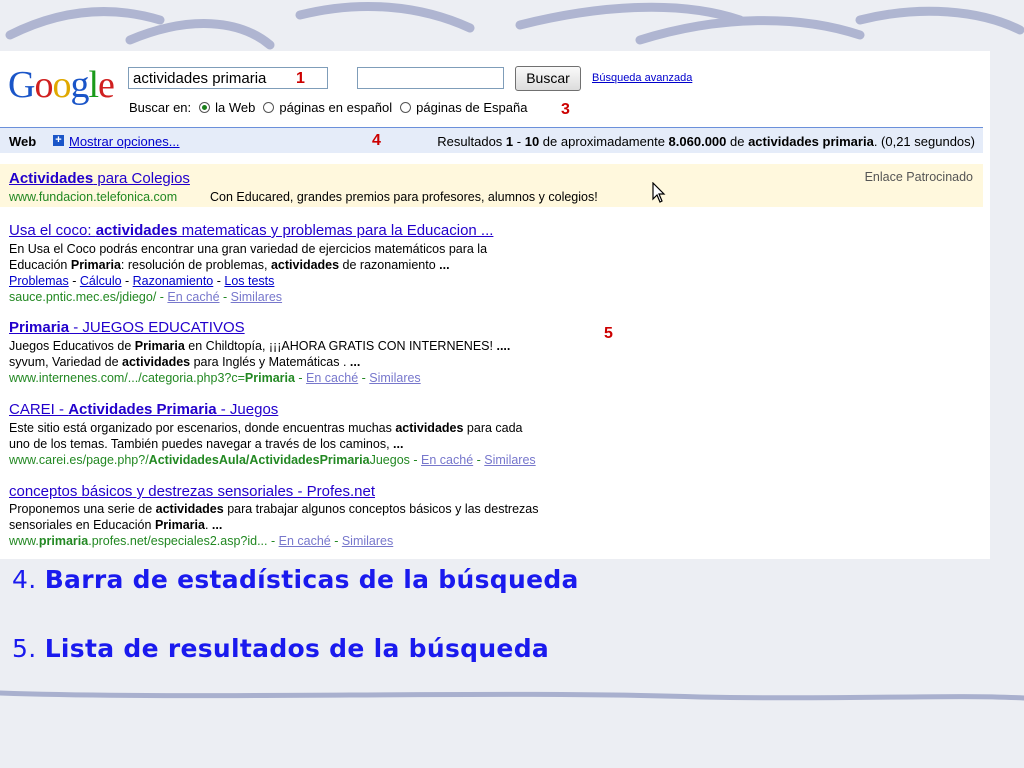 The width and height of the screenshot is (1024, 768). I want to click on sponsored-title: Actividades para Colegios, so click(99, 178).